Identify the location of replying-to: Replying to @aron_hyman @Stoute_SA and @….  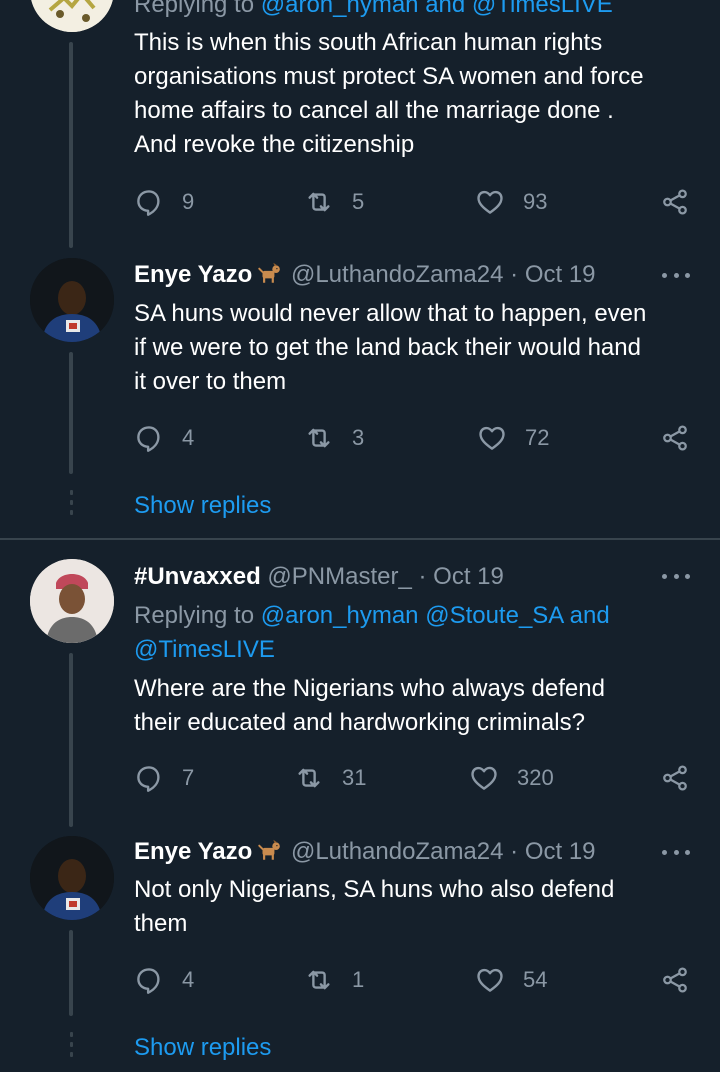
(372, 632).